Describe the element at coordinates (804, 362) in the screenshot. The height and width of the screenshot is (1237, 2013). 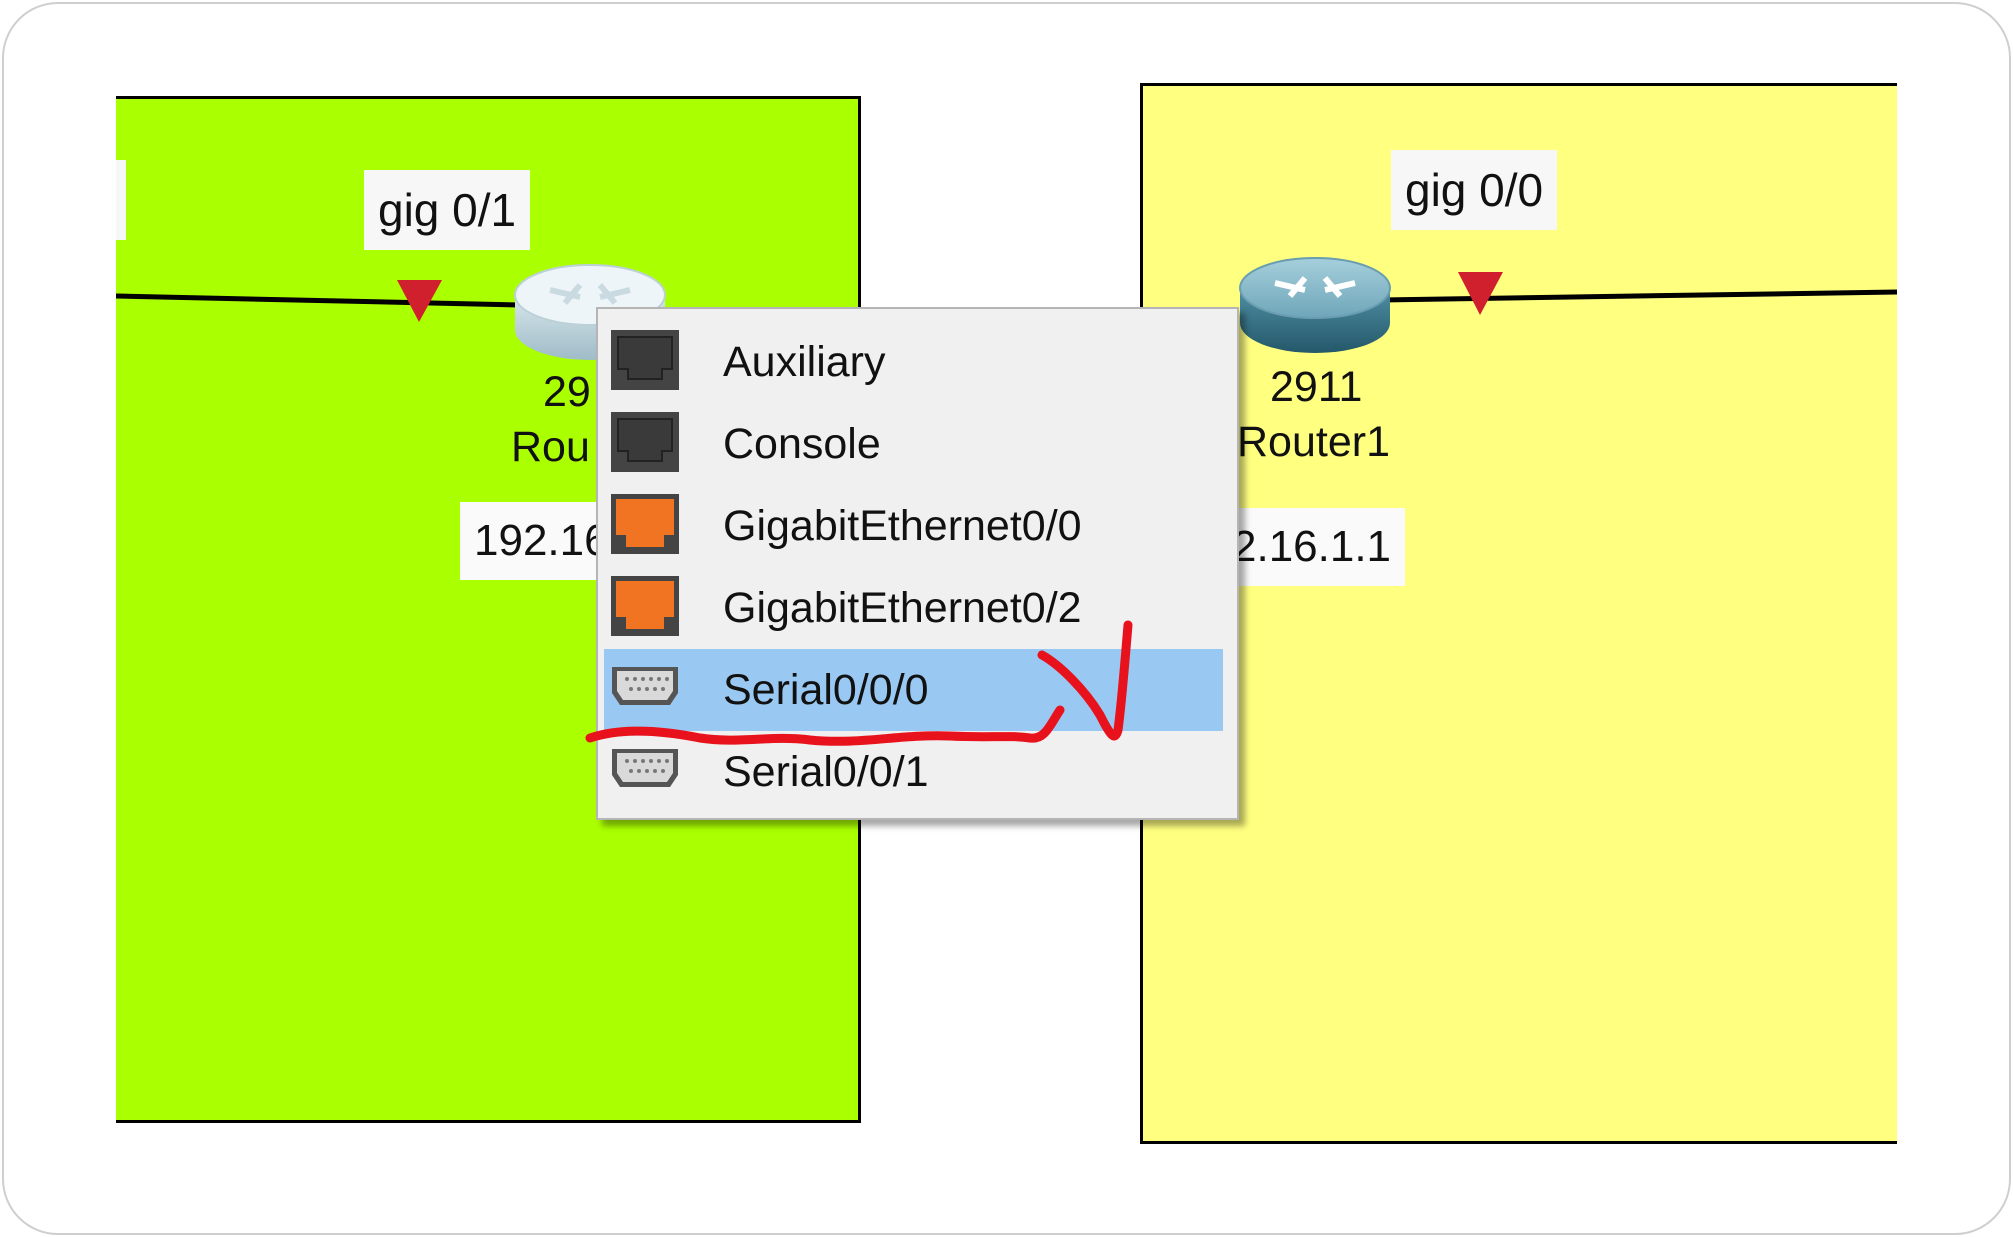
I see `menu-item-label: Auxiliary` at that location.